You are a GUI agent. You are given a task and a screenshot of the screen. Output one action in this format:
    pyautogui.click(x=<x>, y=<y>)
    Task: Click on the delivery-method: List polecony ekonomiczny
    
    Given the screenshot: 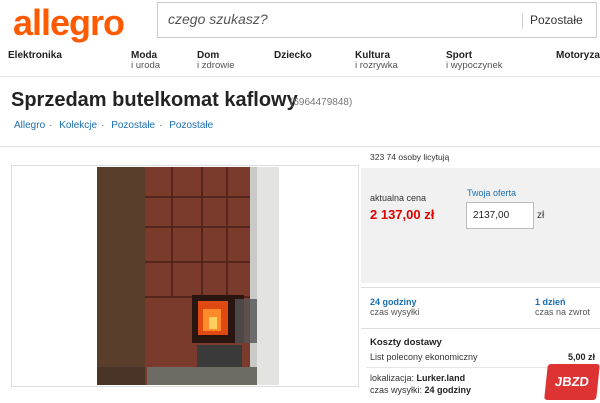 What is the action you would take?
    pyautogui.click(x=424, y=357)
    